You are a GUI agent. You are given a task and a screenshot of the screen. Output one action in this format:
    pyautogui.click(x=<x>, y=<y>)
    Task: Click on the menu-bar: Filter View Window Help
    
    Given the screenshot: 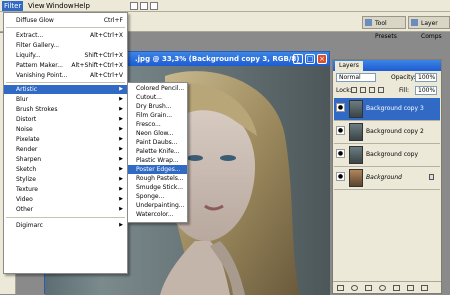 What is the action you would take?
    pyautogui.click(x=225, y=6)
    